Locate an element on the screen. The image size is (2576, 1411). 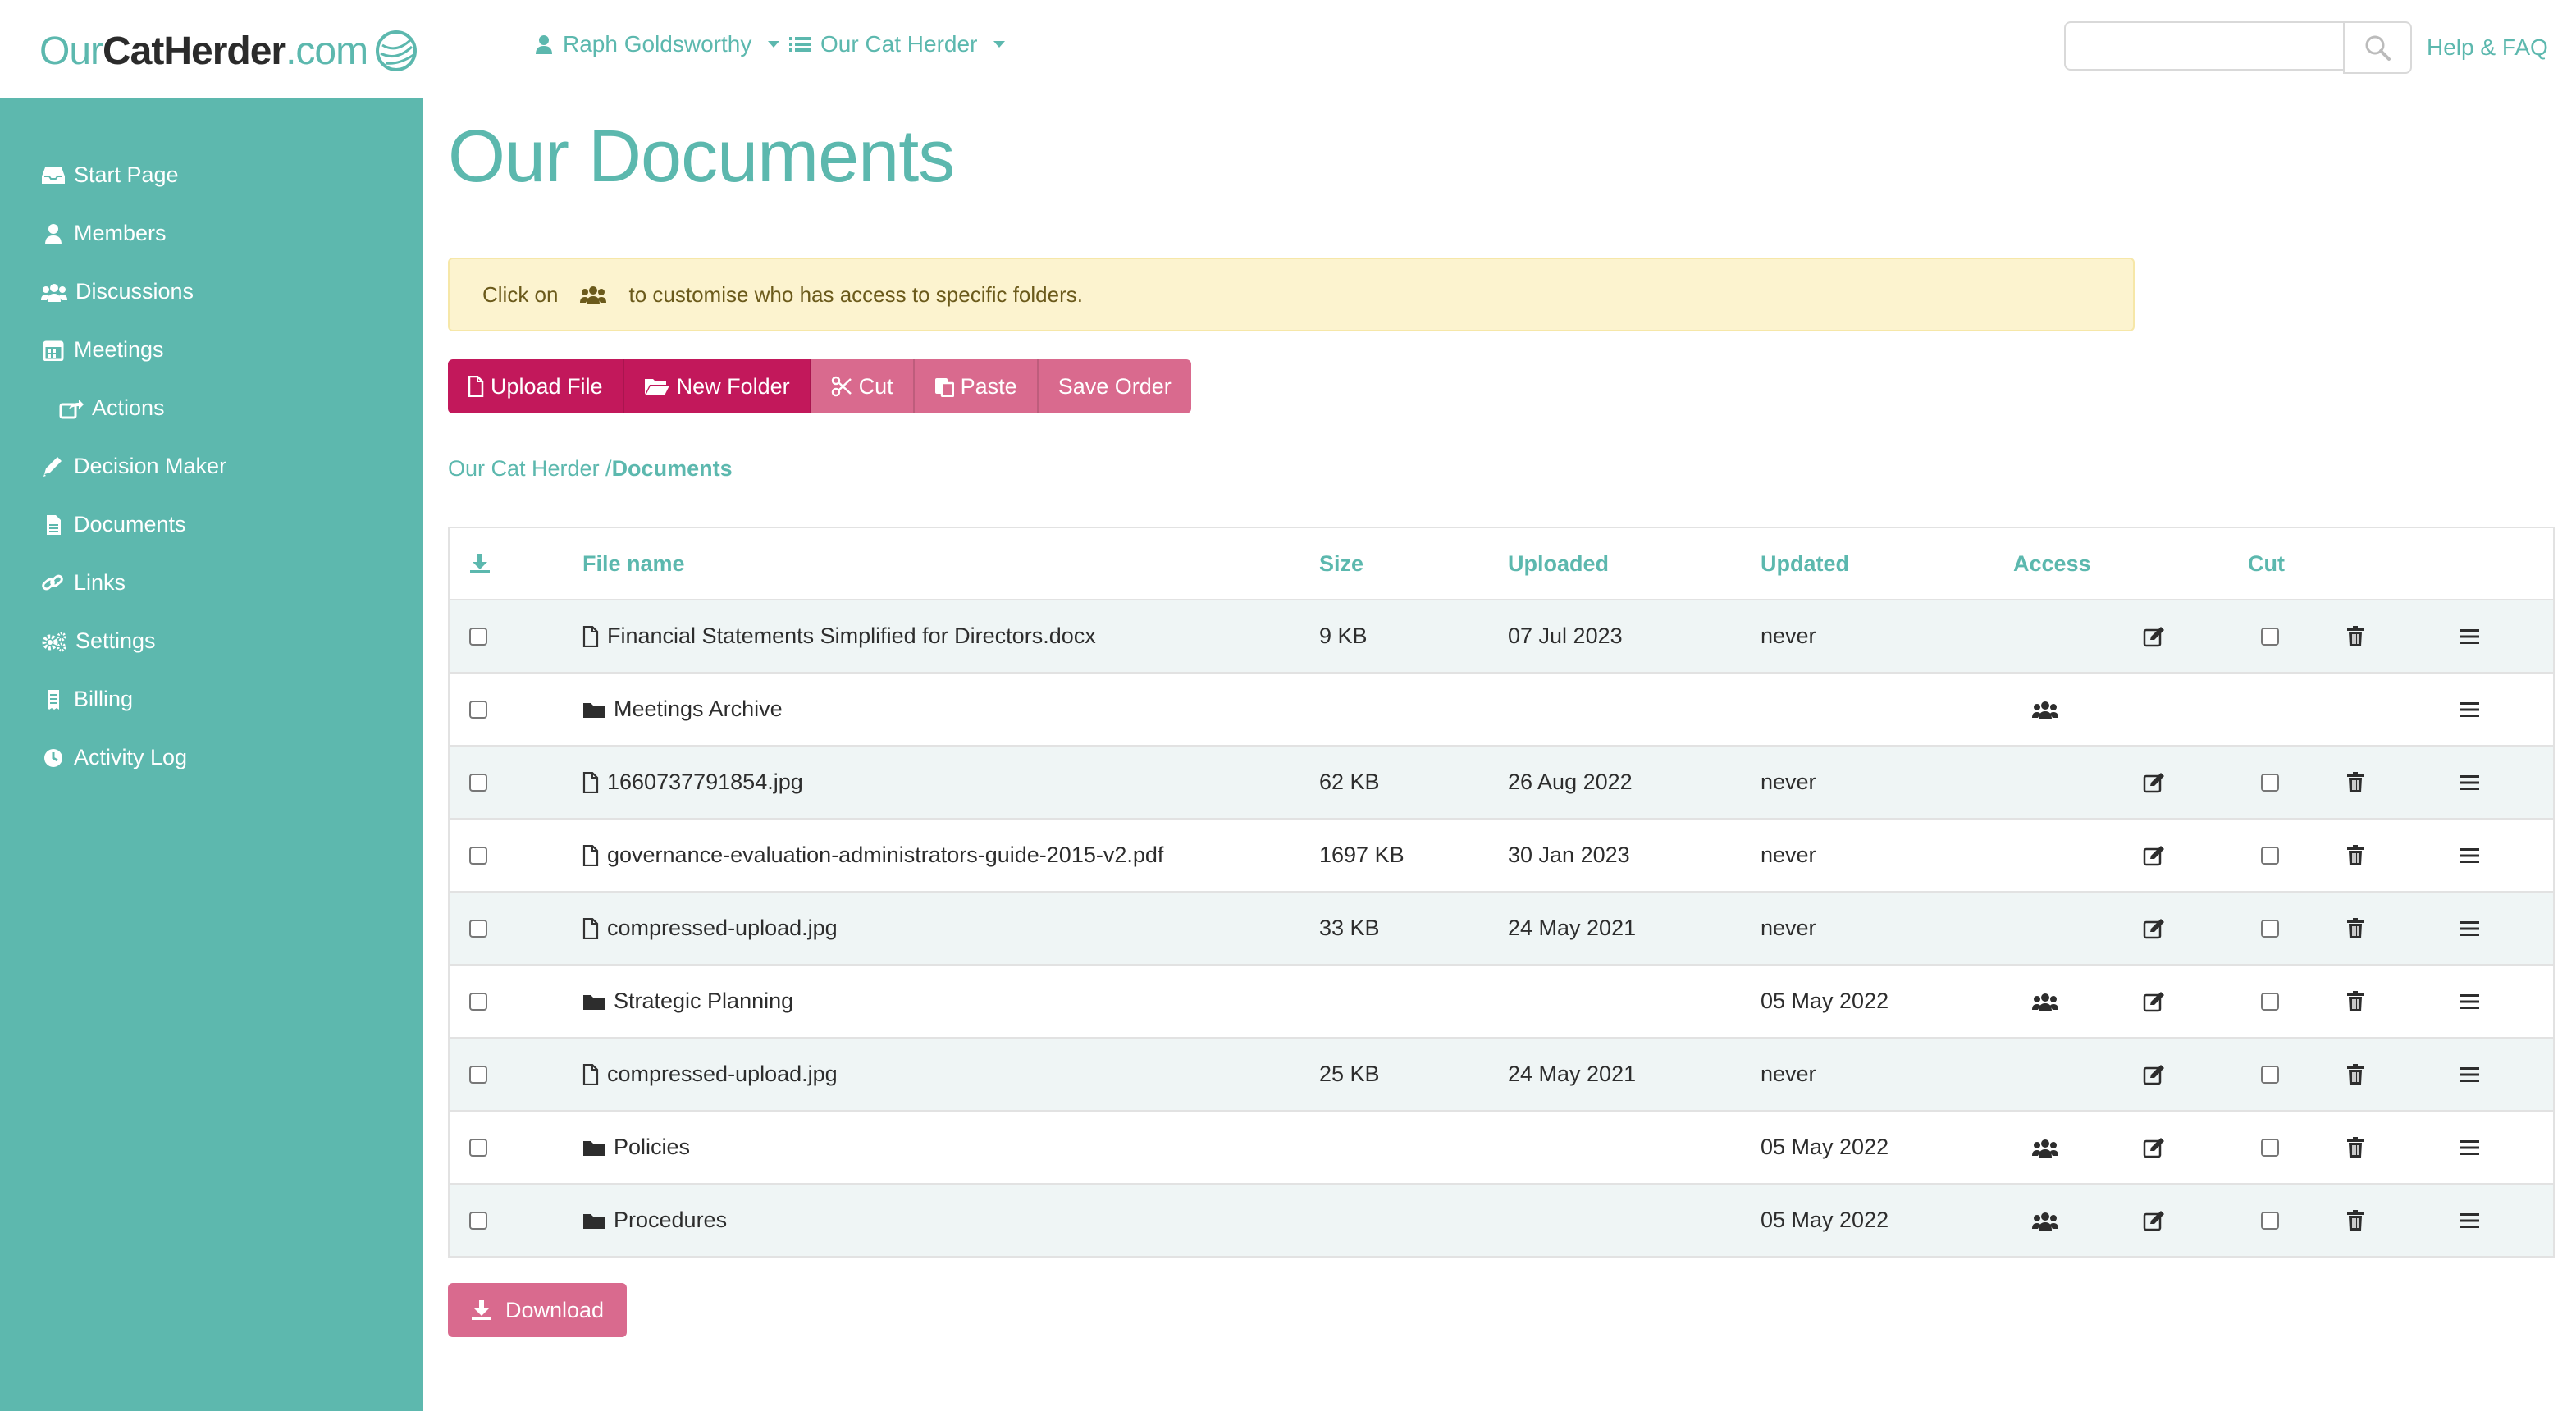
upload-file-button: Upload File is located at coordinates (536, 386).